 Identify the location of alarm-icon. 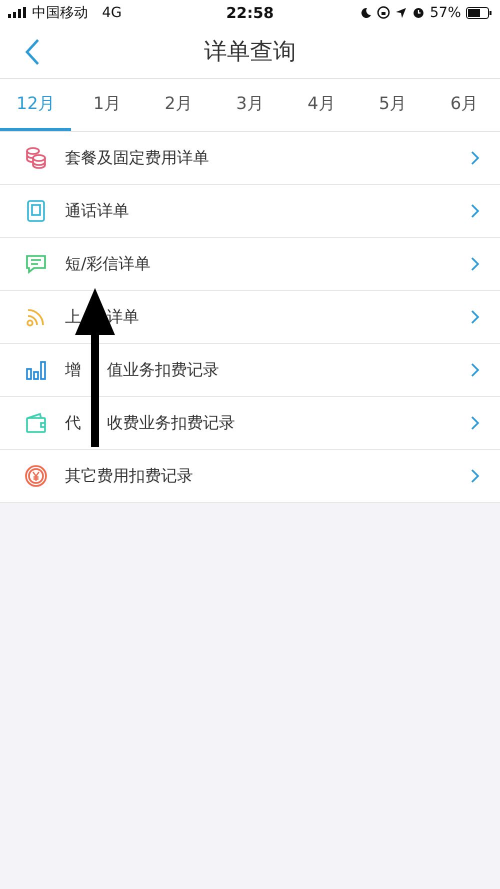
(418, 12).